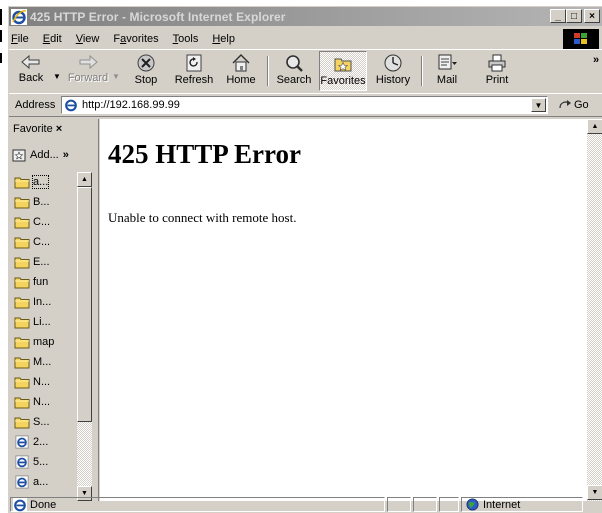  What do you see at coordinates (304, 105) in the screenshot?
I see `address-input: http://192.168.99.99 ▼` at bounding box center [304, 105].